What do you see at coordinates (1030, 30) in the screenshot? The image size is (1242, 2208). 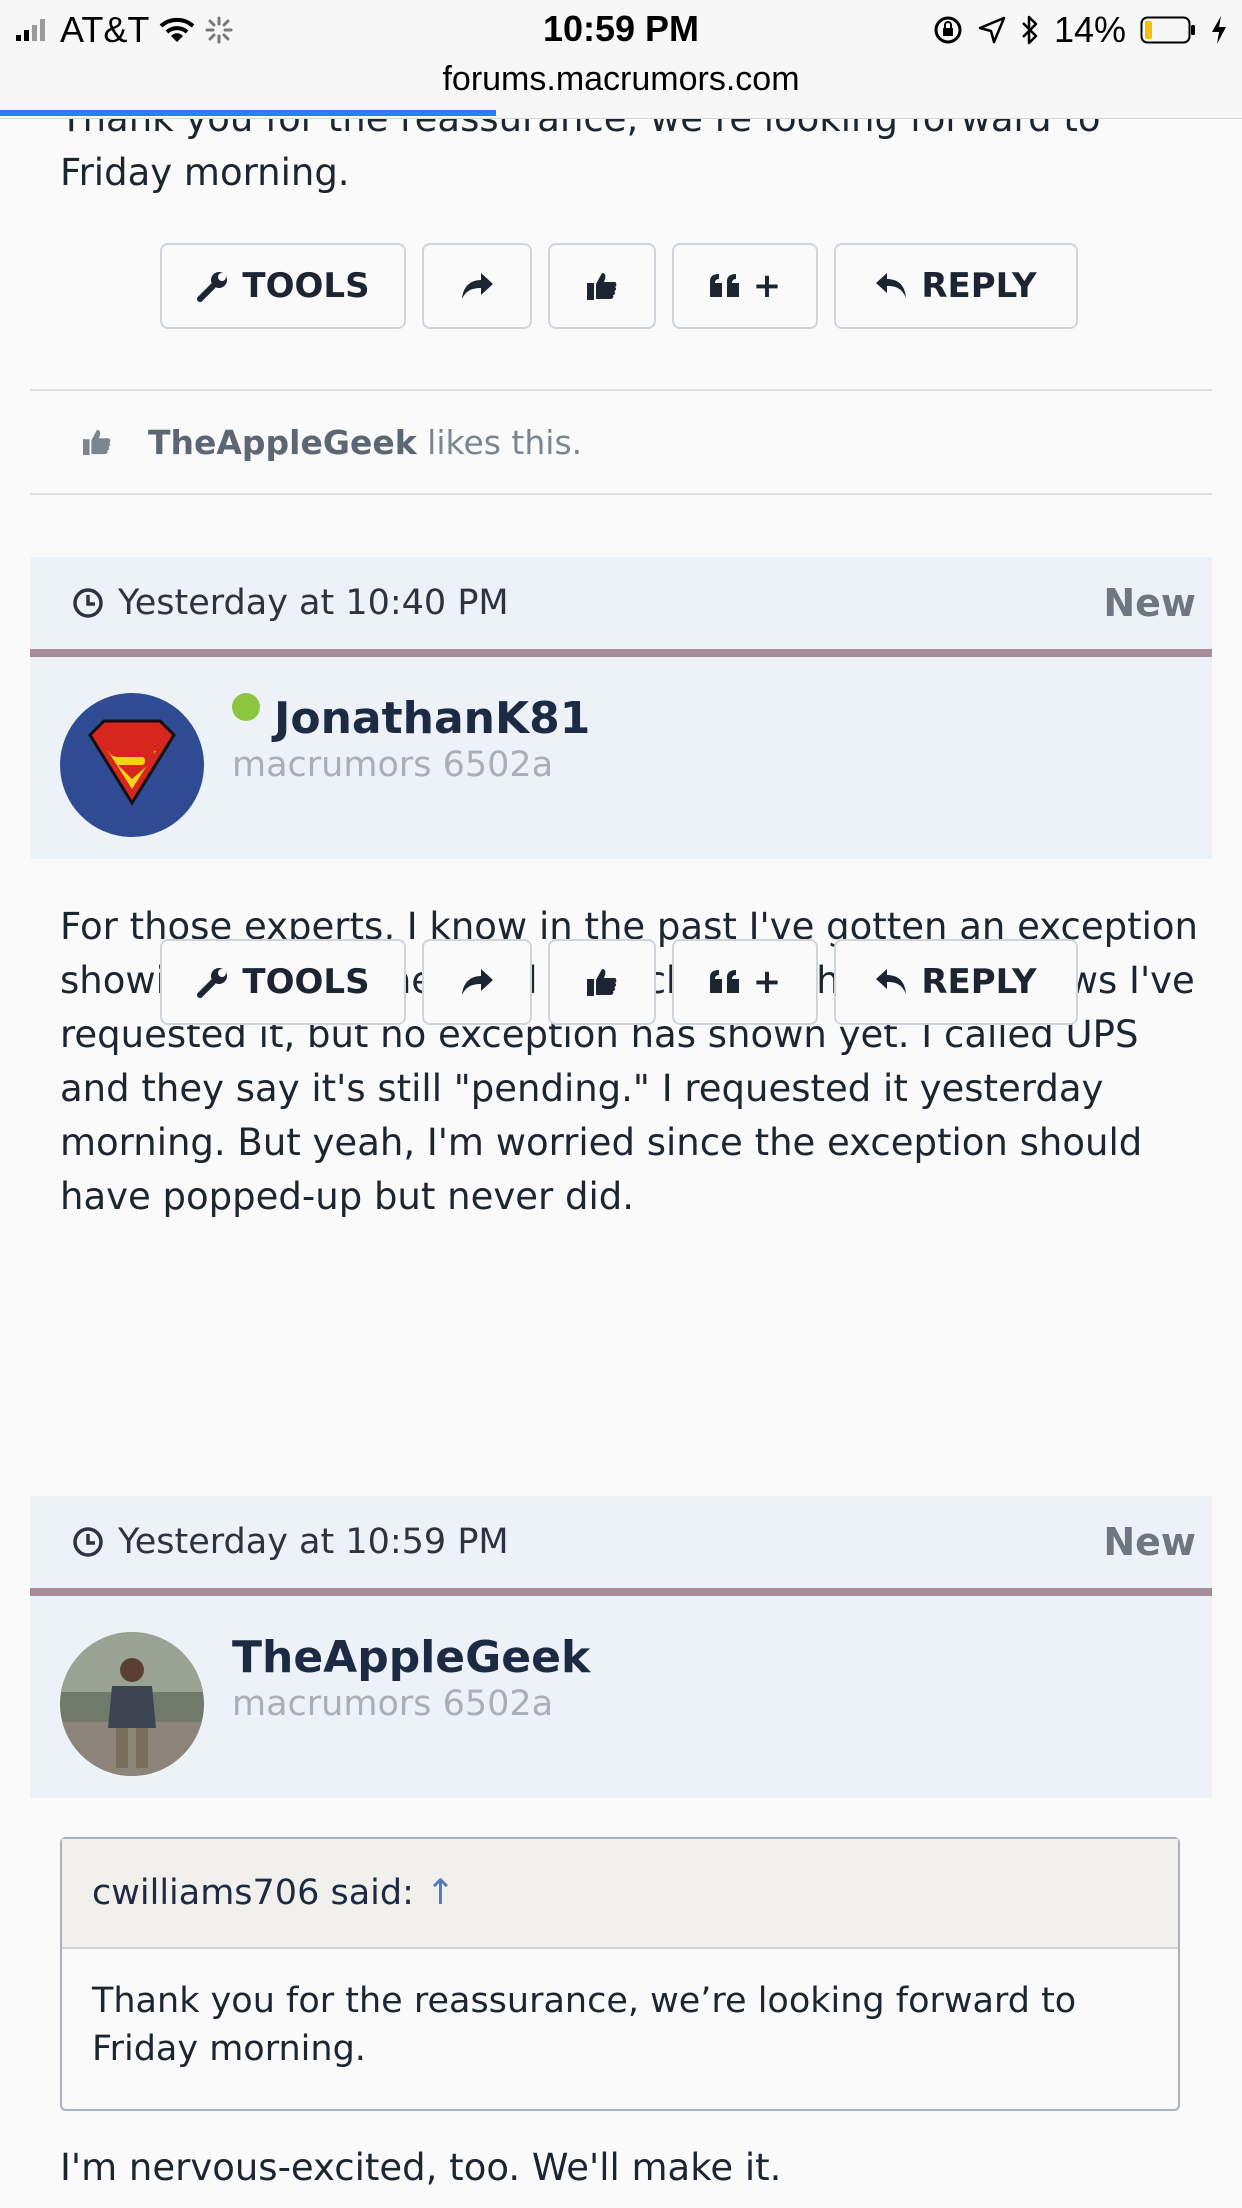 I see `bluetooth-icon` at bounding box center [1030, 30].